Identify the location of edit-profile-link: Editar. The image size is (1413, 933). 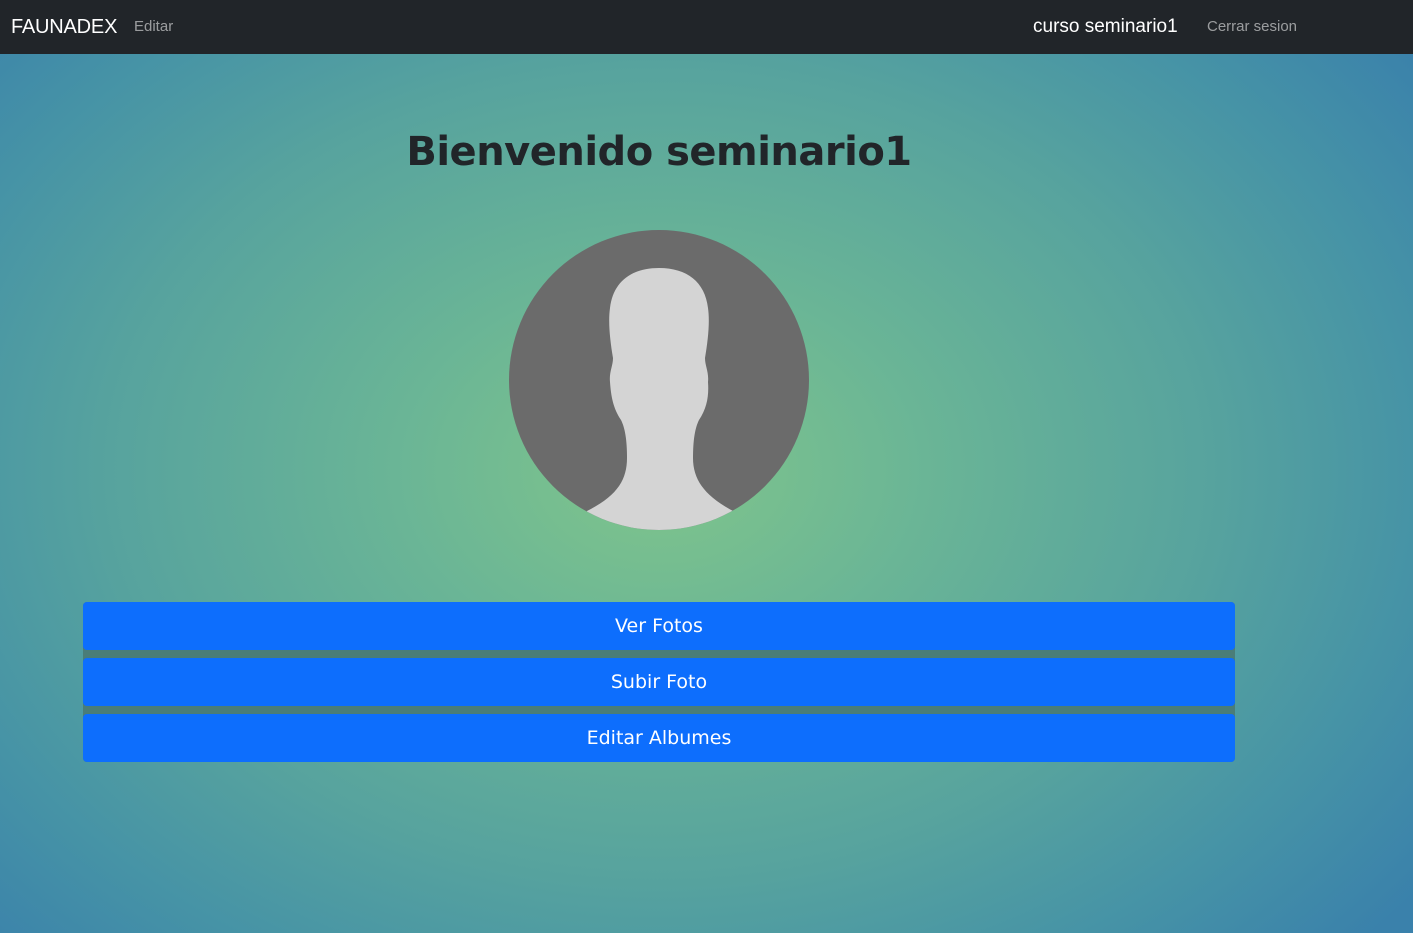
(153, 27).